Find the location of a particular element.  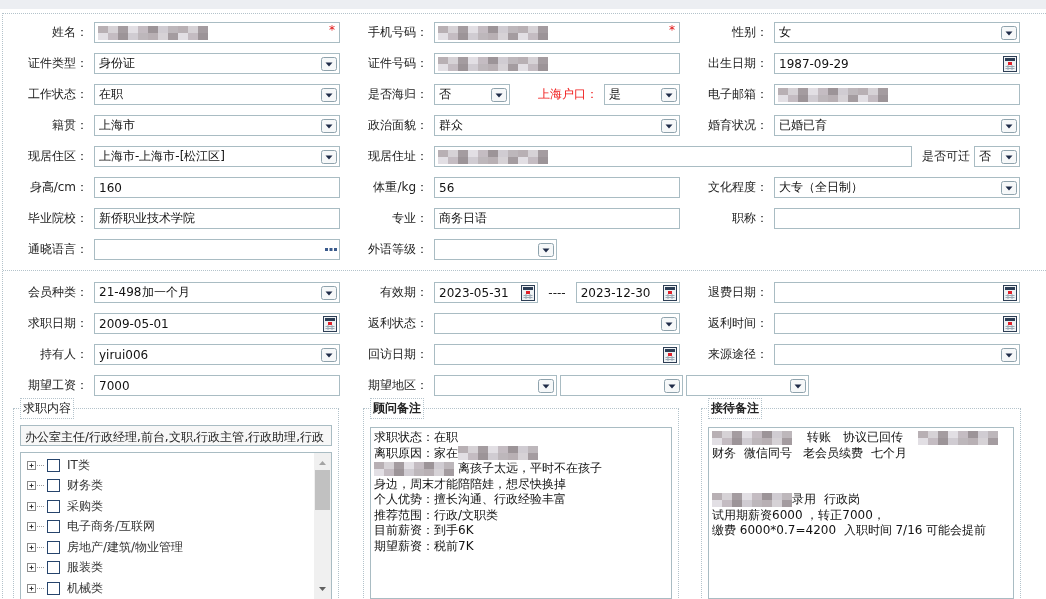

text-field: 商务日语 is located at coordinates (557, 218).